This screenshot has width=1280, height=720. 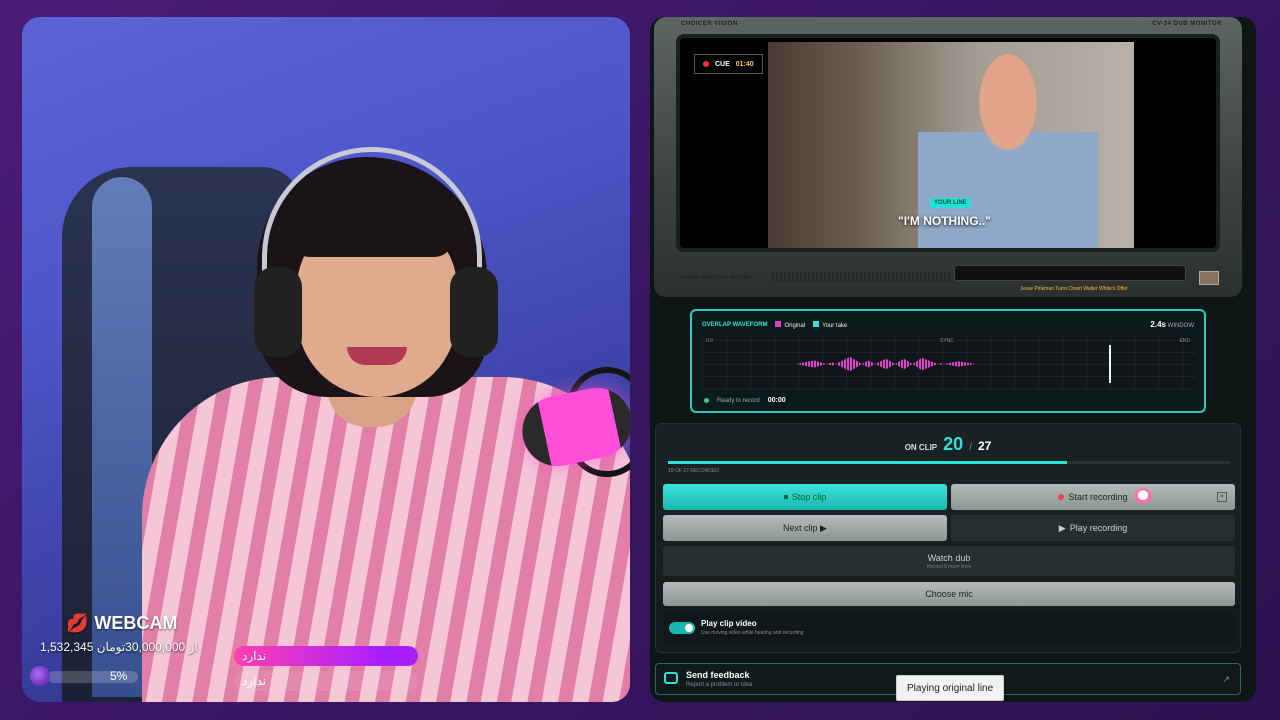 What do you see at coordinates (722, 64) in the screenshot?
I see `cue-label: CUE` at bounding box center [722, 64].